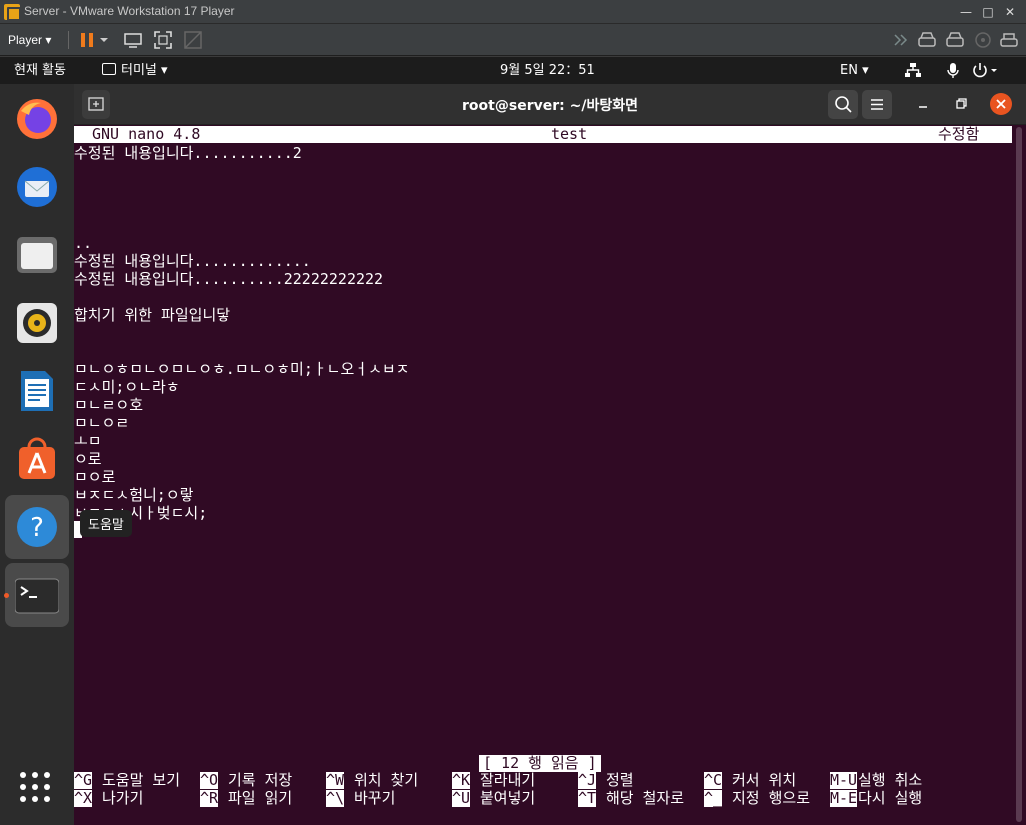 This screenshot has height=825, width=1026. Describe the element at coordinates (547, 70) in the screenshot. I see `clock: 9월 5일 22：51` at that location.